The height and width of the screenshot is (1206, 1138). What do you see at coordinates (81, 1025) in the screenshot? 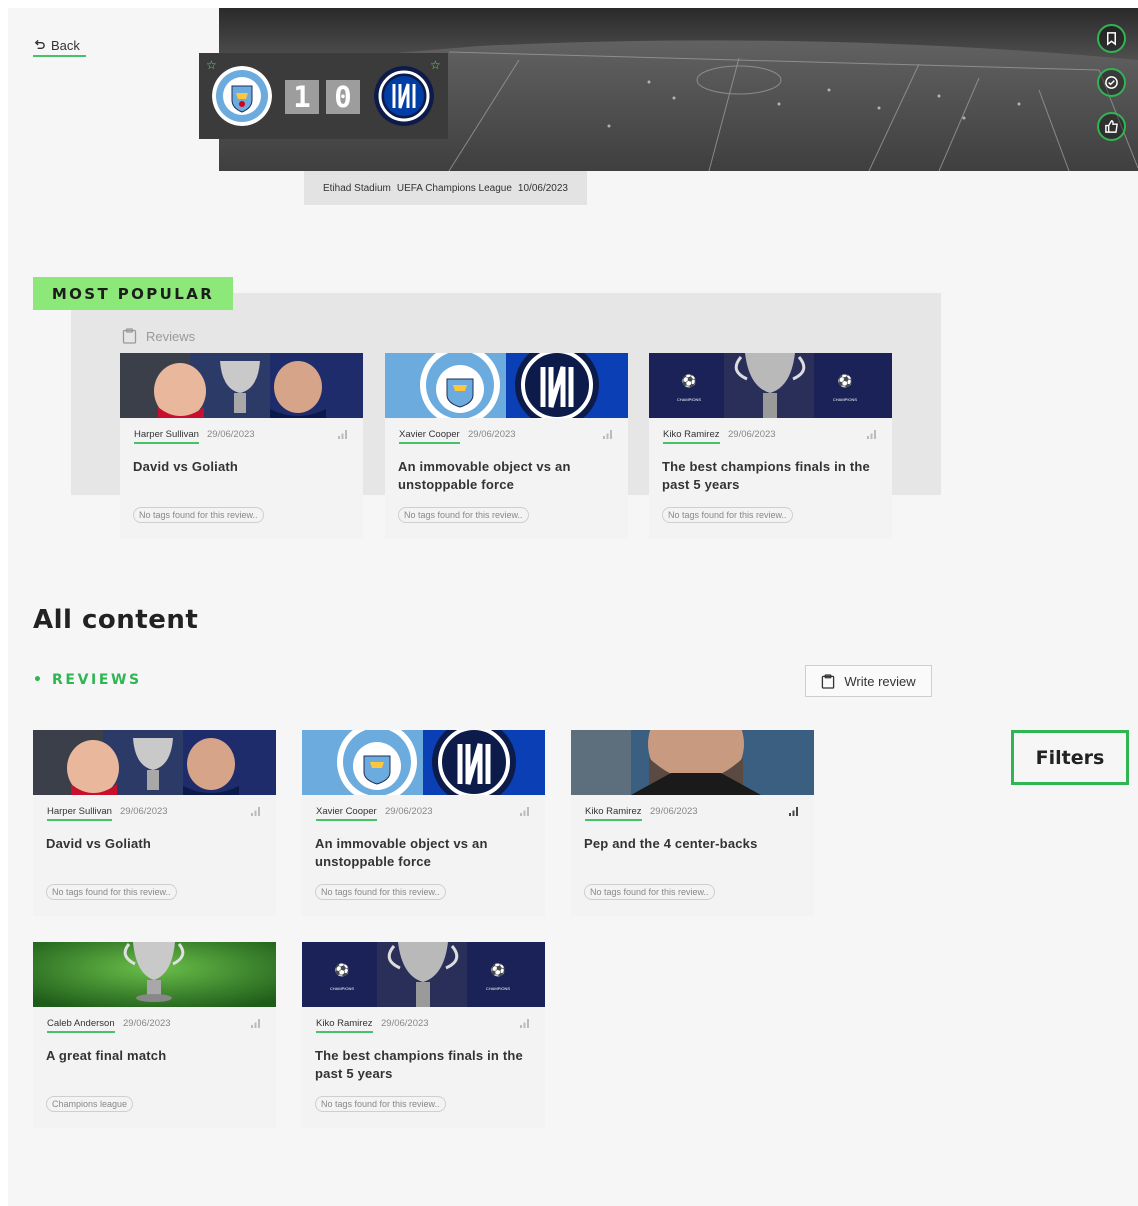
I see `review-author: Caleb Anderson` at bounding box center [81, 1025].